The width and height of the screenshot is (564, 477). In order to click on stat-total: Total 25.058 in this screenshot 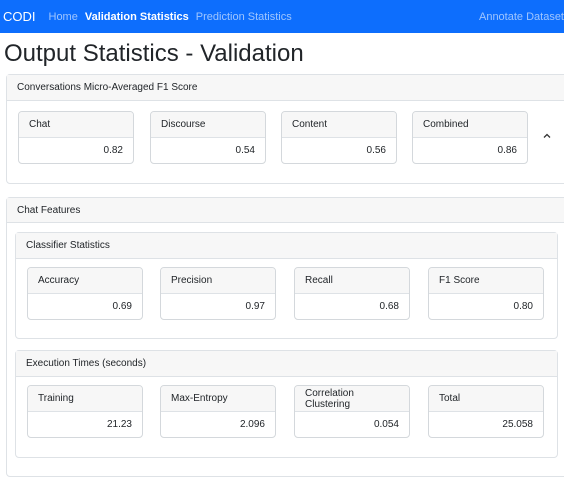, I will do `click(486, 411)`.